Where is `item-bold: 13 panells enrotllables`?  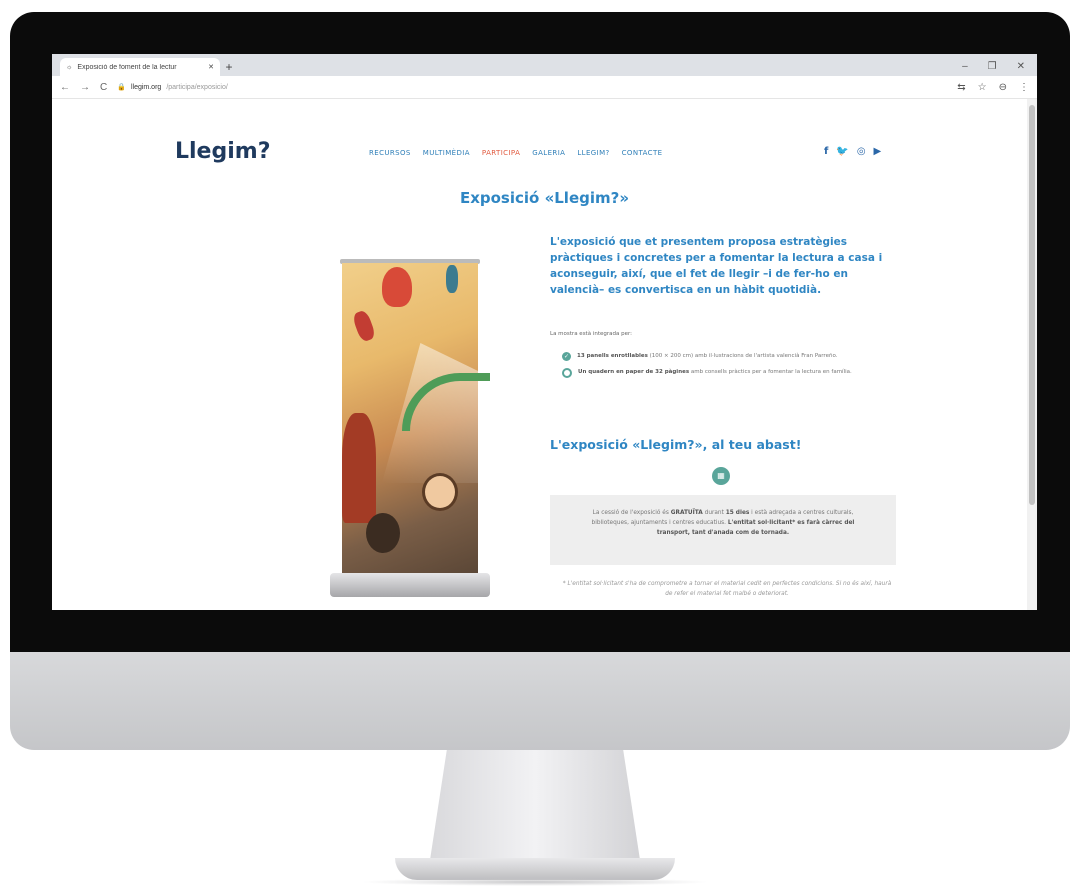 item-bold: 13 panells enrotllables is located at coordinates (612, 356).